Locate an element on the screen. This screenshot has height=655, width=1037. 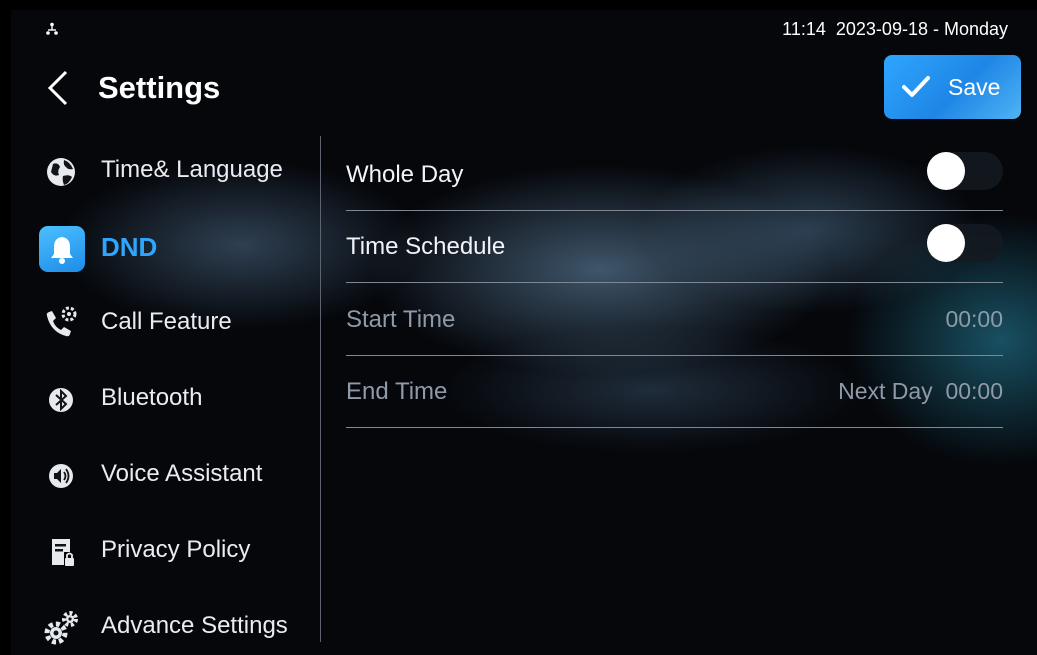
gears-icon is located at coordinates (61, 628).